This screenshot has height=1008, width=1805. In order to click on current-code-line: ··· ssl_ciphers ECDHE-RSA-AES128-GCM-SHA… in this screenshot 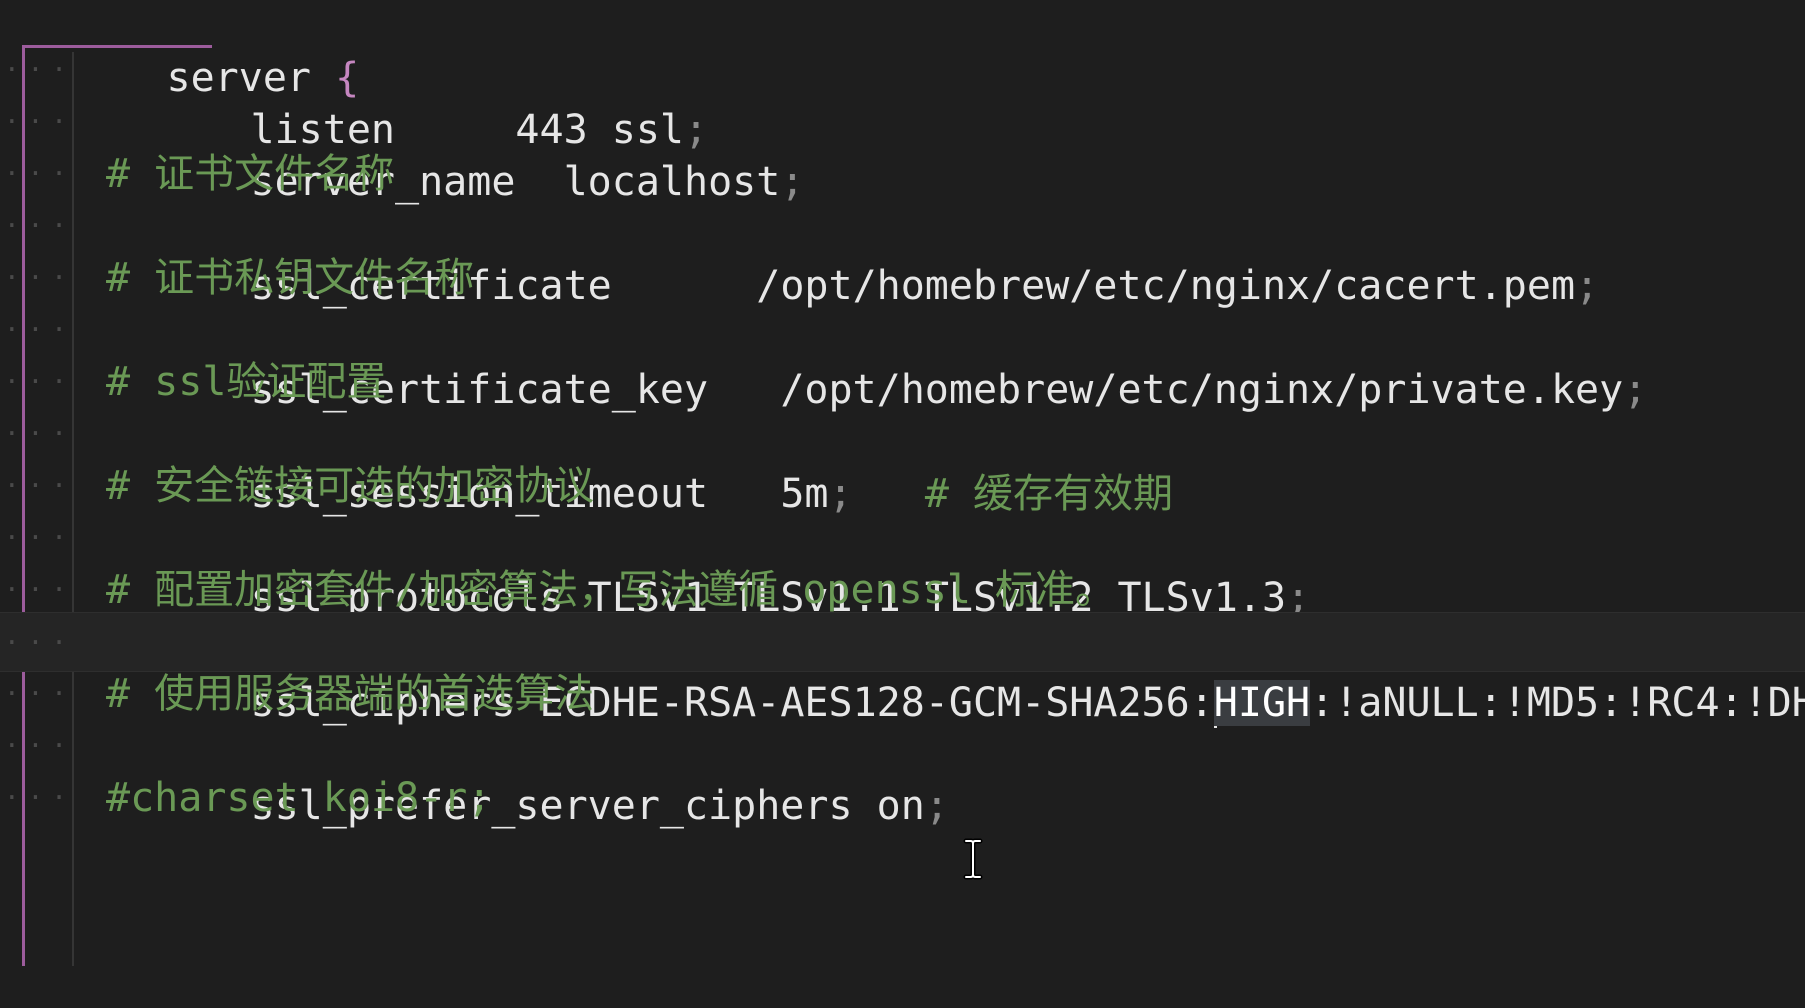, I will do `click(902, 670)`.